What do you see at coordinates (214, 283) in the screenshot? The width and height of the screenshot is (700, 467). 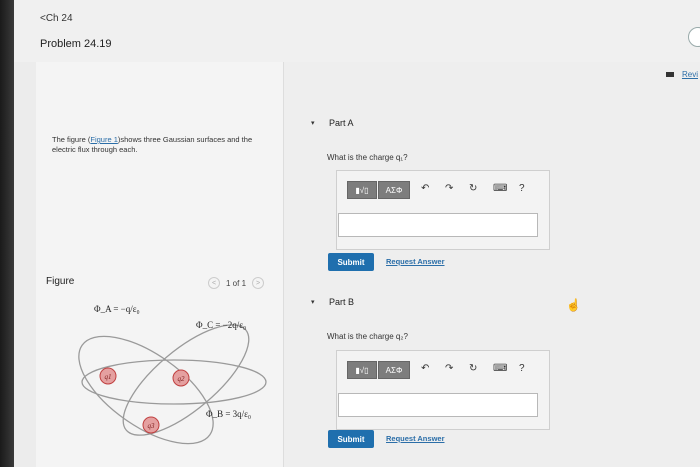 I see `prev-figure-button: <` at bounding box center [214, 283].